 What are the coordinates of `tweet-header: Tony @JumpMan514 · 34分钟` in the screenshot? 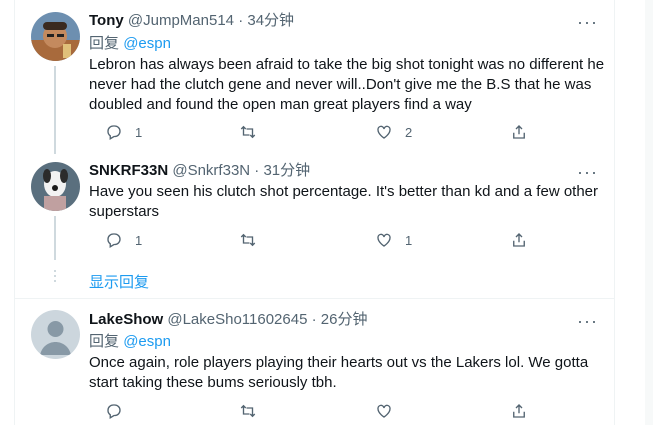 It's located at (191, 21).